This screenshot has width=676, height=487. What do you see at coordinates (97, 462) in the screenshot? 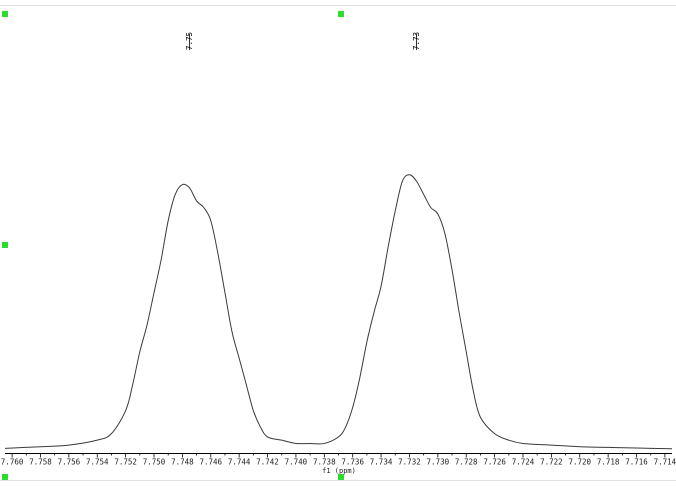
I see `x-tick-label: 7.754` at bounding box center [97, 462].